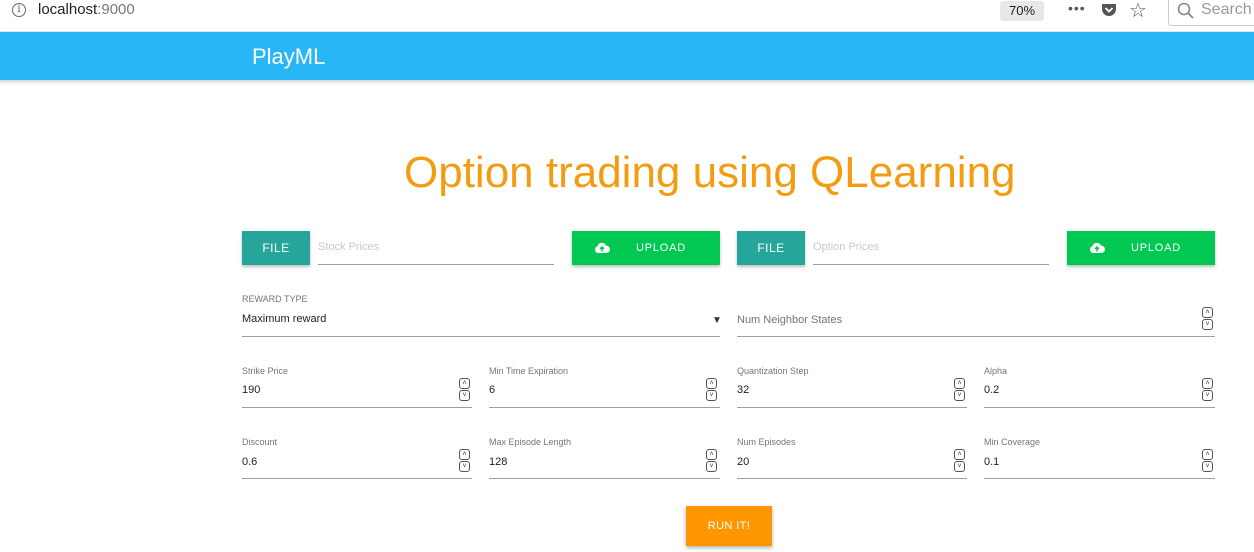 This screenshot has width=1254, height=552. I want to click on alpha-label: Alpha, so click(996, 371).